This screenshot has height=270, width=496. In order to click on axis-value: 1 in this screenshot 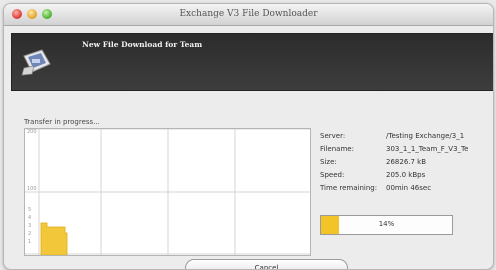, I will do `click(30, 242)`.